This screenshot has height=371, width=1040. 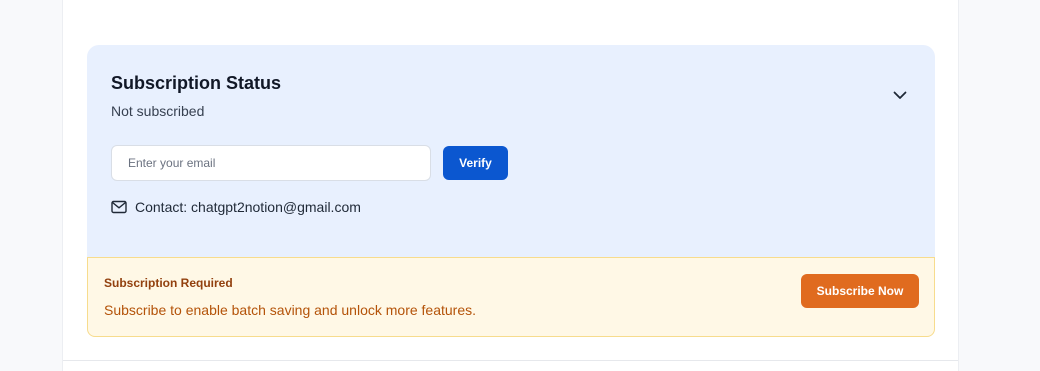 I want to click on alert-title: Subscription Required, so click(x=168, y=283).